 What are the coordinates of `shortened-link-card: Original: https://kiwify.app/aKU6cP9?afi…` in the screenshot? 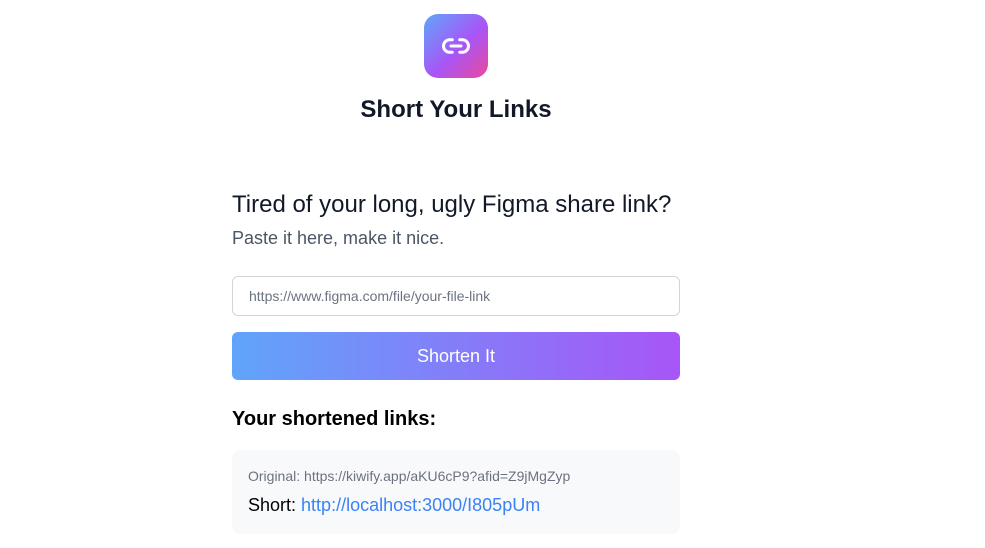 It's located at (456, 492).